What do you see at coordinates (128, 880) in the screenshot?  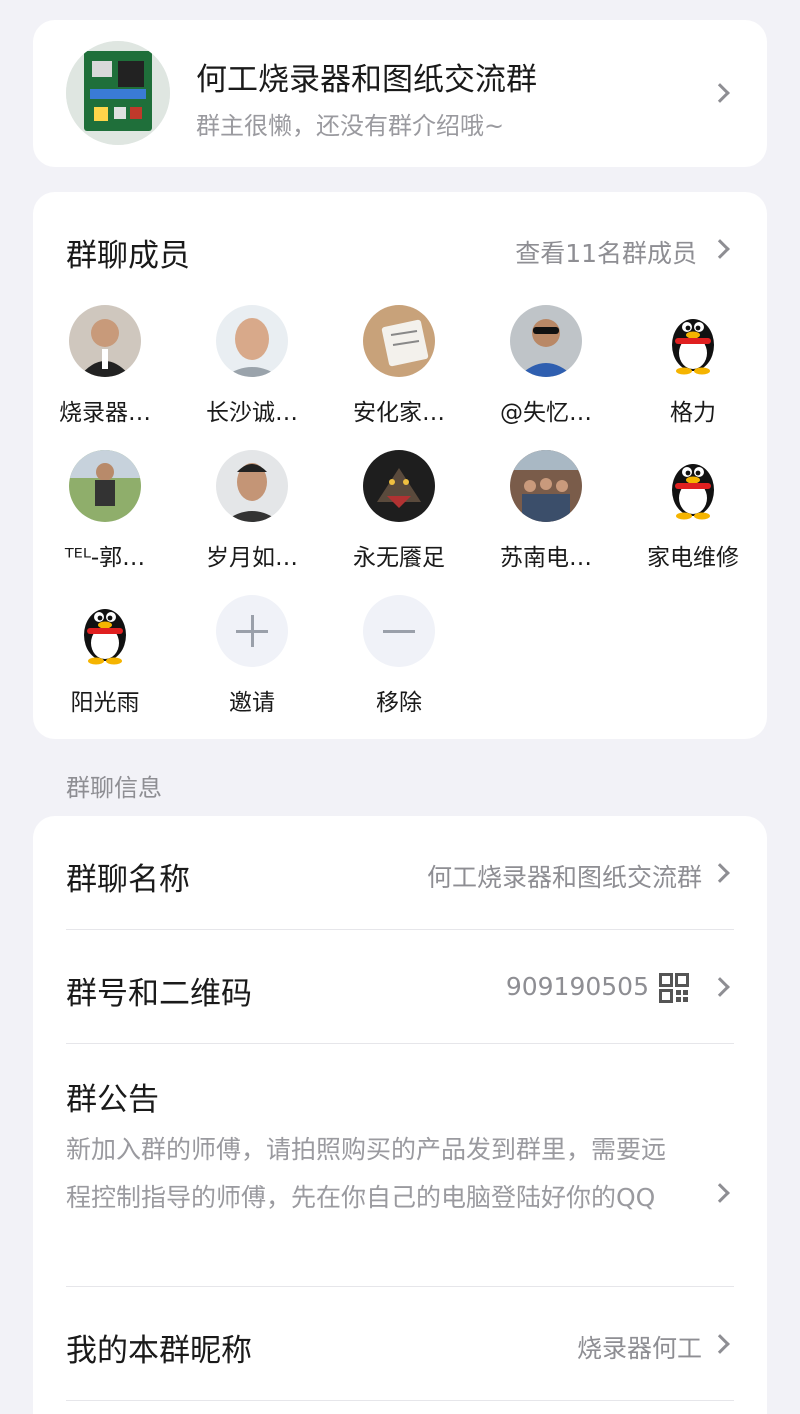 I see `group-name-row-title: 群聊名称` at bounding box center [128, 880].